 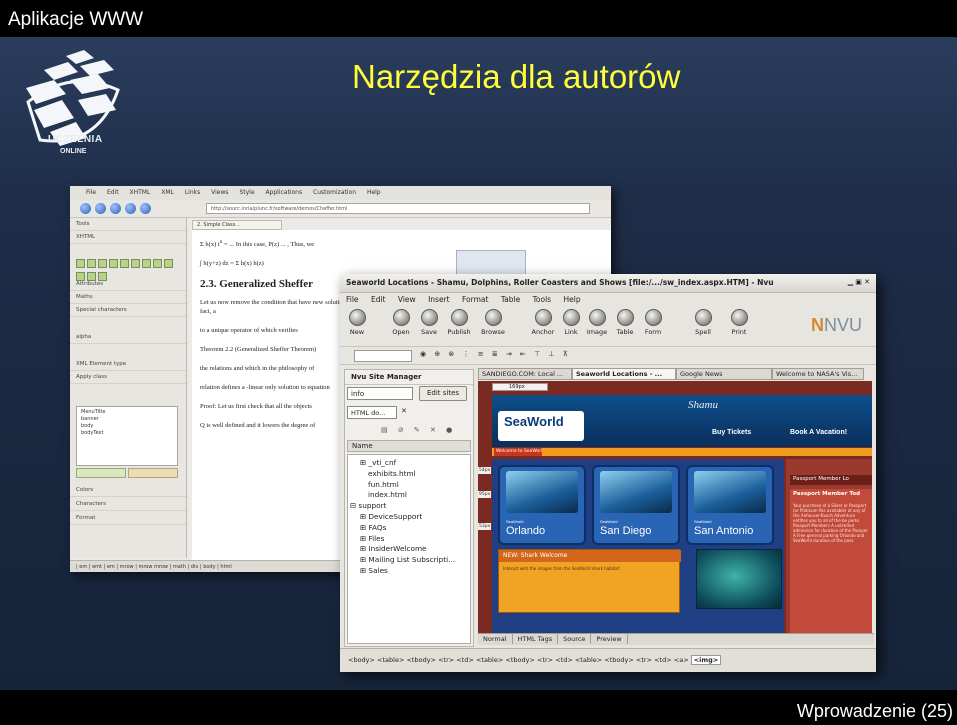 What do you see at coordinates (410, 517) in the screenshot?
I see `tree-item: ⊞ DeviceSupport` at bounding box center [410, 517].